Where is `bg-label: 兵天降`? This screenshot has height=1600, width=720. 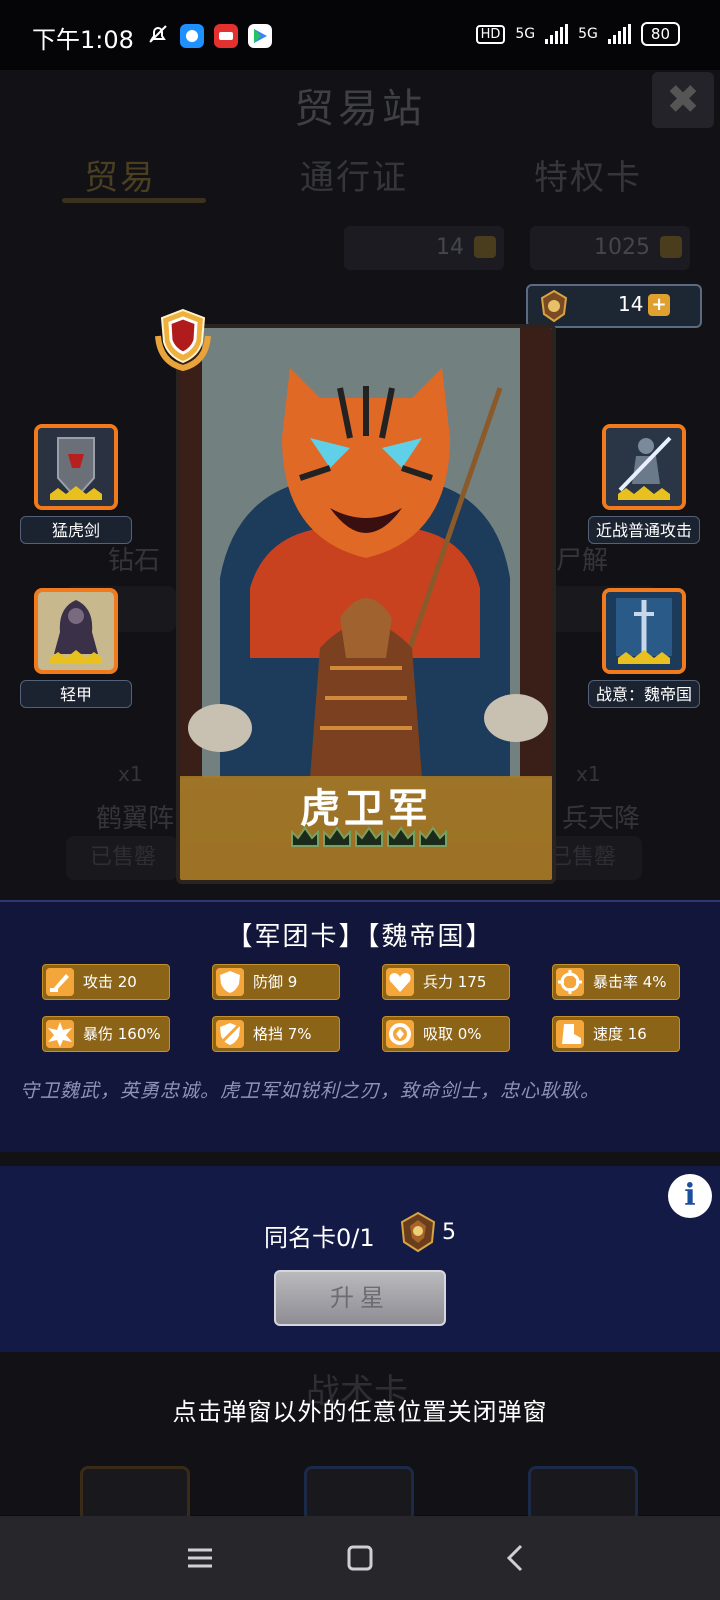 bg-label: 兵天降 is located at coordinates (601, 819).